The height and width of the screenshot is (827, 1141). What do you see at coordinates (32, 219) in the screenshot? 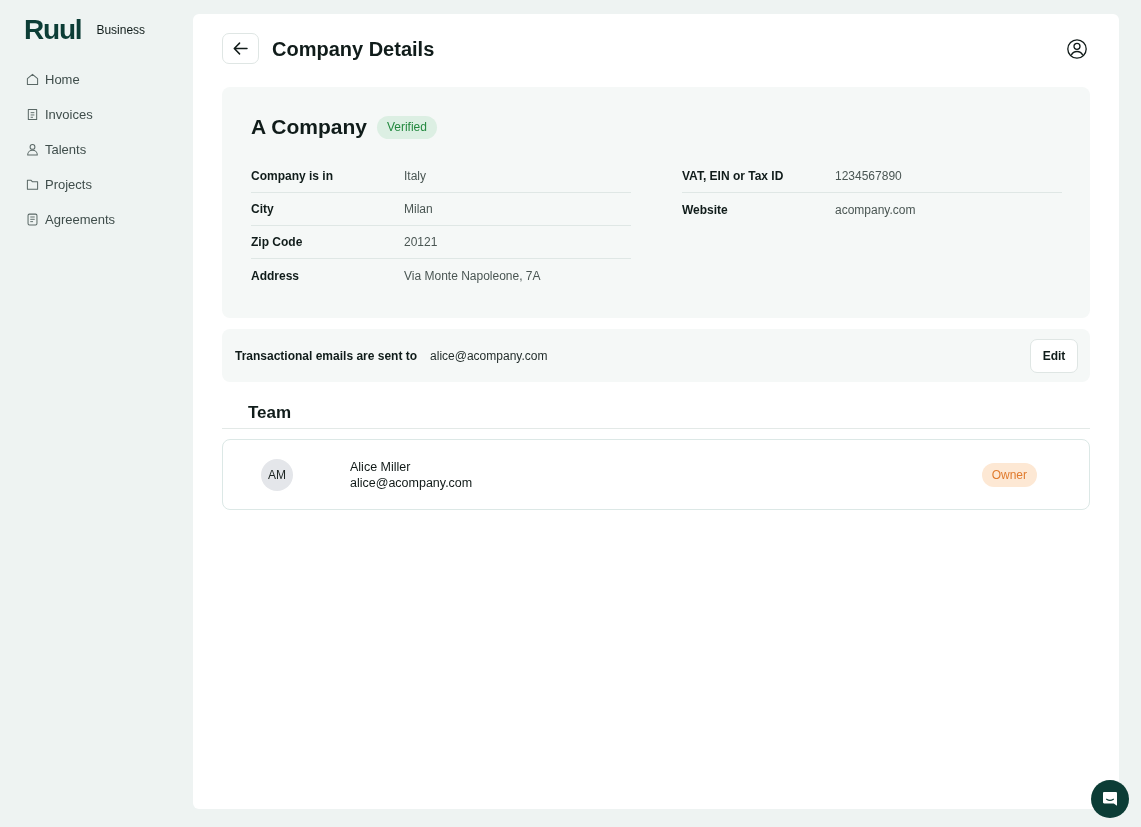
I see `document-lines-icon` at bounding box center [32, 219].